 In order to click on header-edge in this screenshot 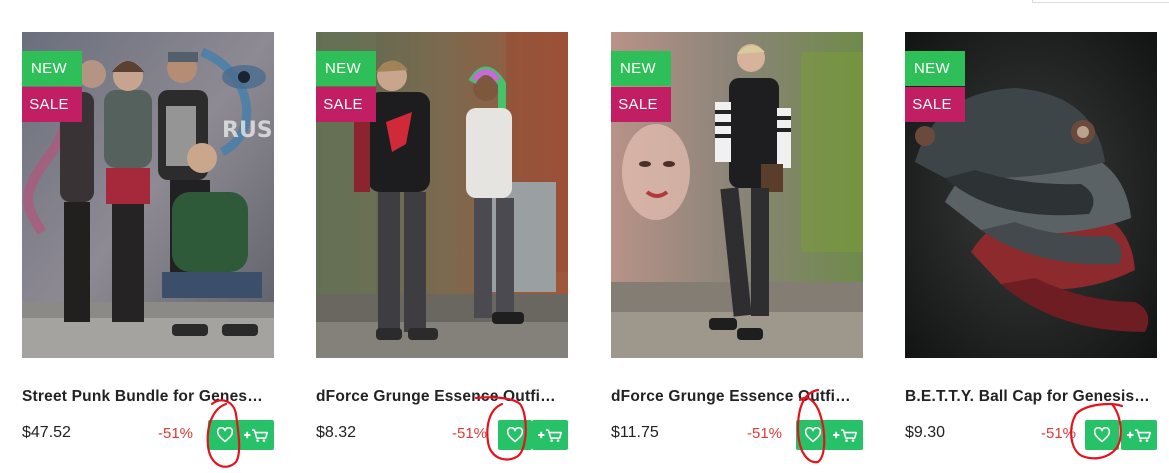, I will do `click(1100, 1)`.